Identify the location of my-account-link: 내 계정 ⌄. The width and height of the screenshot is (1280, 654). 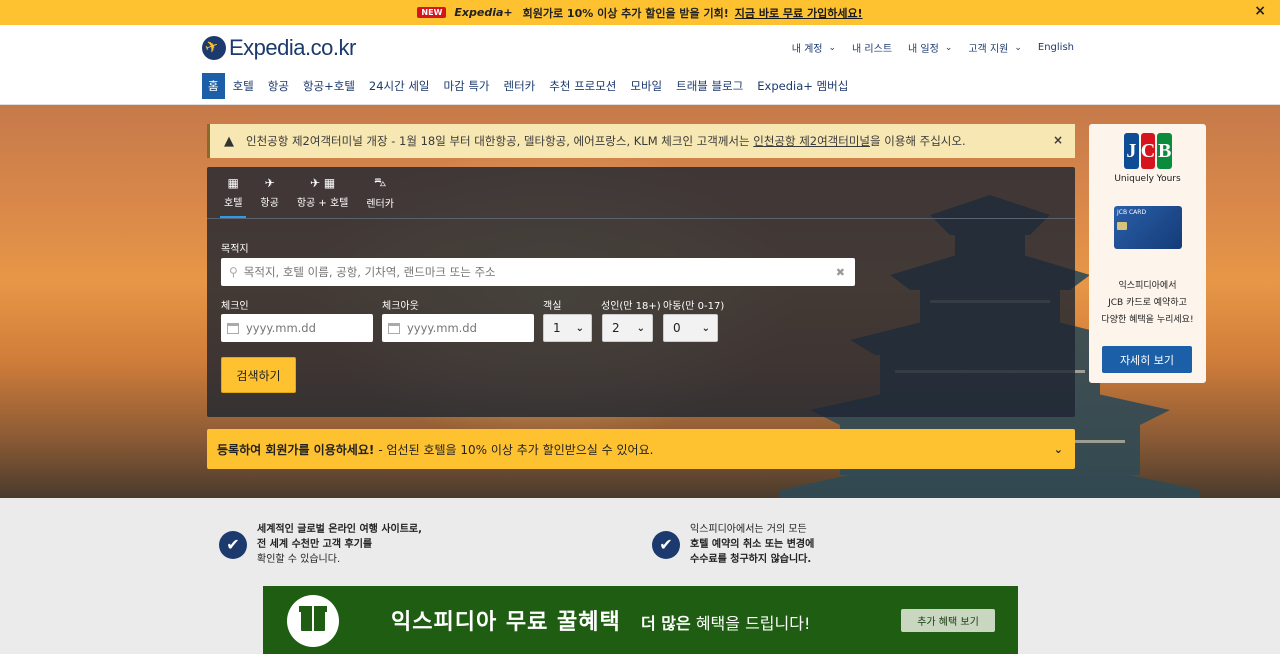
(814, 48).